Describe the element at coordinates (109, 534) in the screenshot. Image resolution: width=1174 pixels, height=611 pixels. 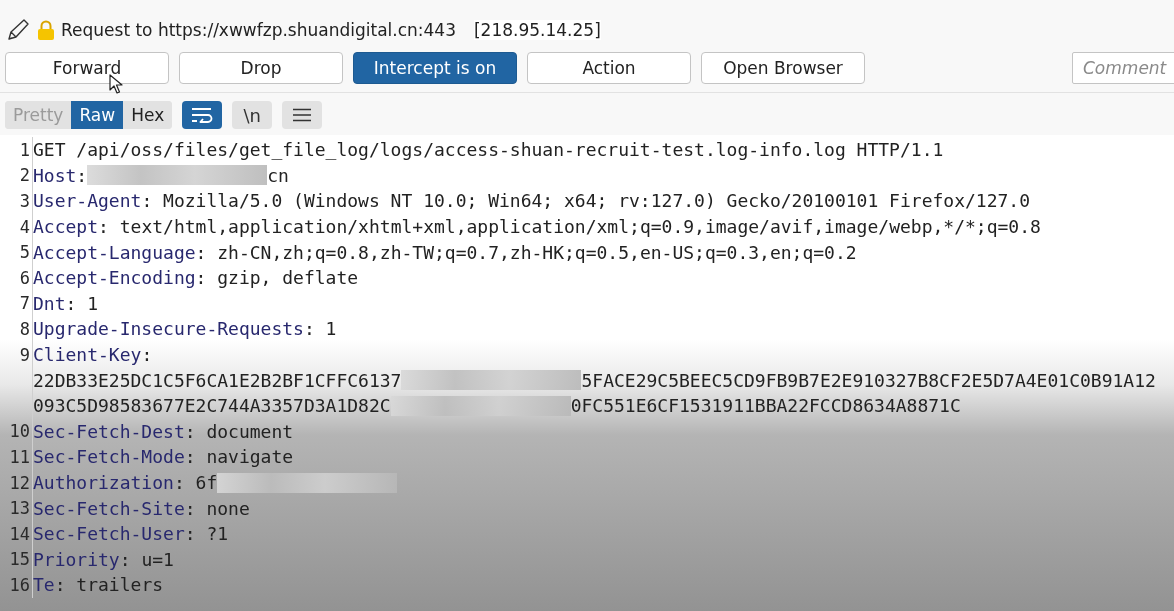
I see `header-name: Sec-Fetch-User` at that location.